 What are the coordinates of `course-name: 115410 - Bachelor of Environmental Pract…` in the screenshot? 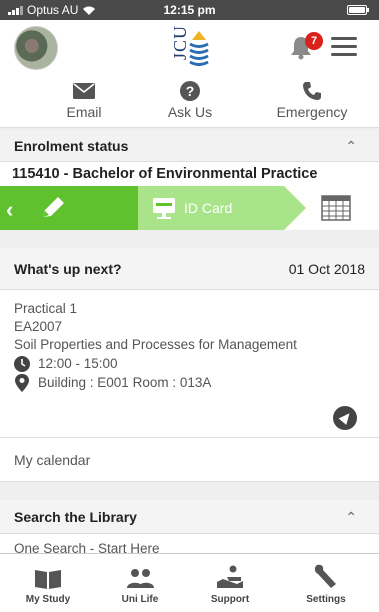 It's located at (189, 174).